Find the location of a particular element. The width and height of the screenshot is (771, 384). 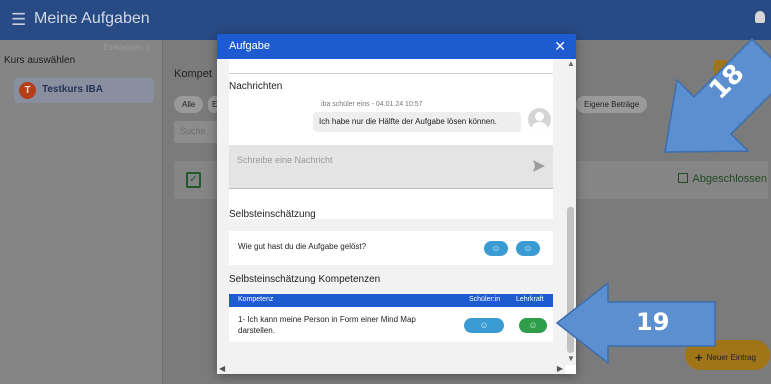

avatar-body is located at coordinates (539, 126).